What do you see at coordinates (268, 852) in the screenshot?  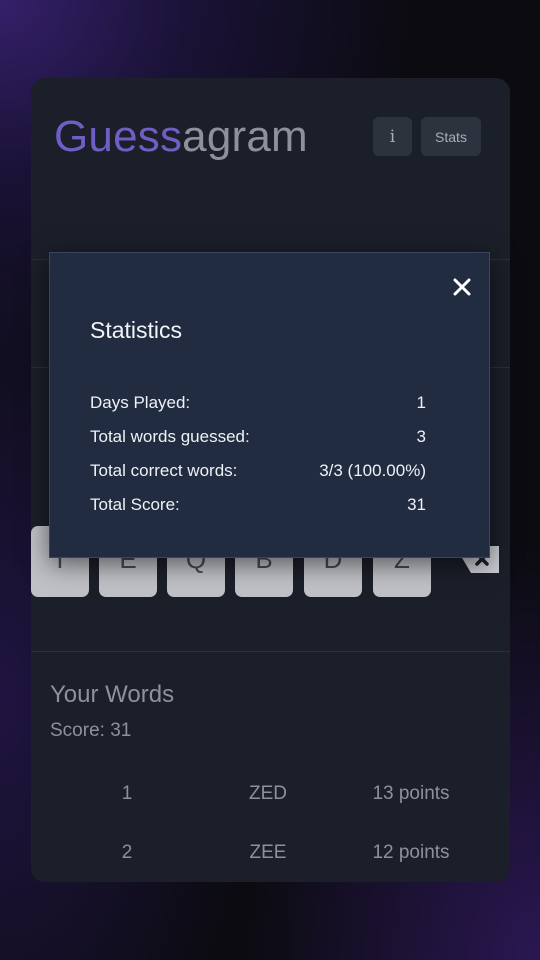 I see `word-row-word: ZEE` at bounding box center [268, 852].